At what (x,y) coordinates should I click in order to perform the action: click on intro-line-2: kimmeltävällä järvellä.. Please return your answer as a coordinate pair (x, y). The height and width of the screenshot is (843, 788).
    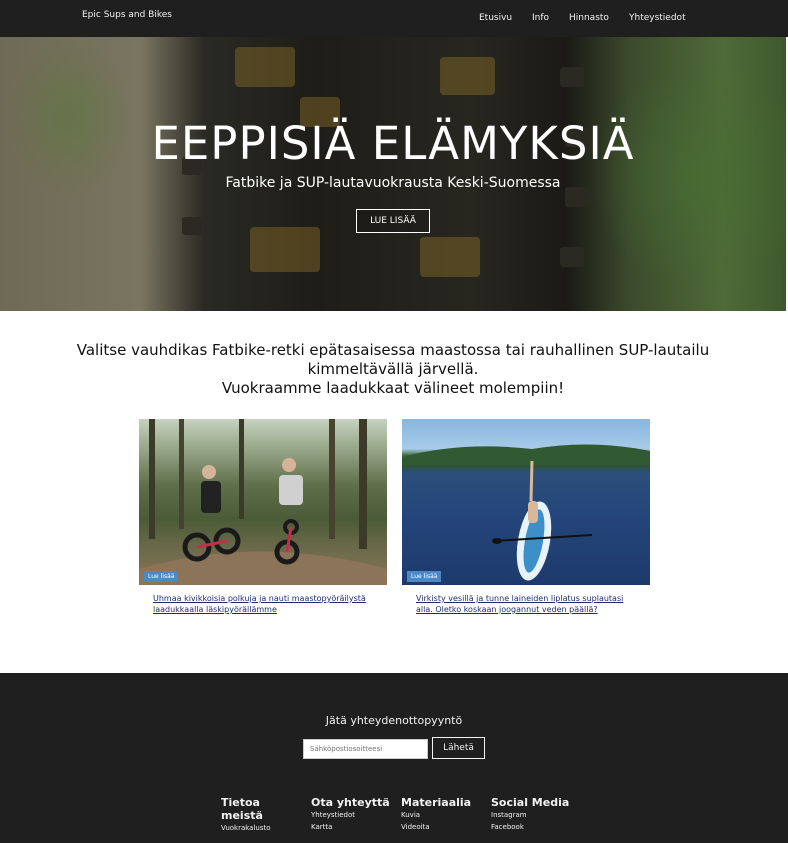
    Looking at the image, I should click on (393, 369).